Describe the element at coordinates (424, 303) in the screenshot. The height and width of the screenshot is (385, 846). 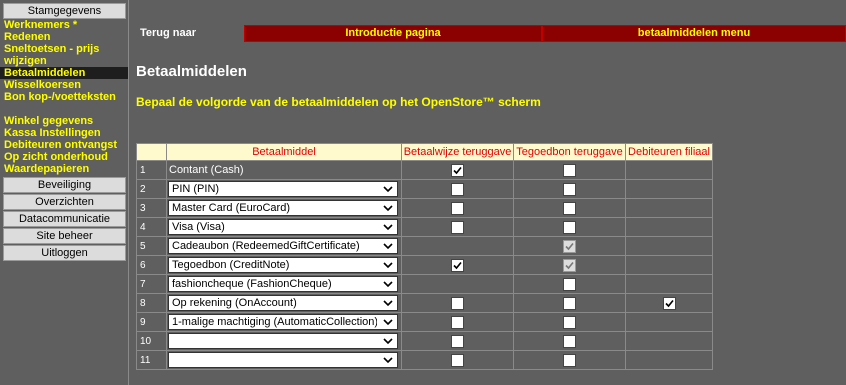
I see `table-row: 8 Op rekening (OnAccount)` at that location.